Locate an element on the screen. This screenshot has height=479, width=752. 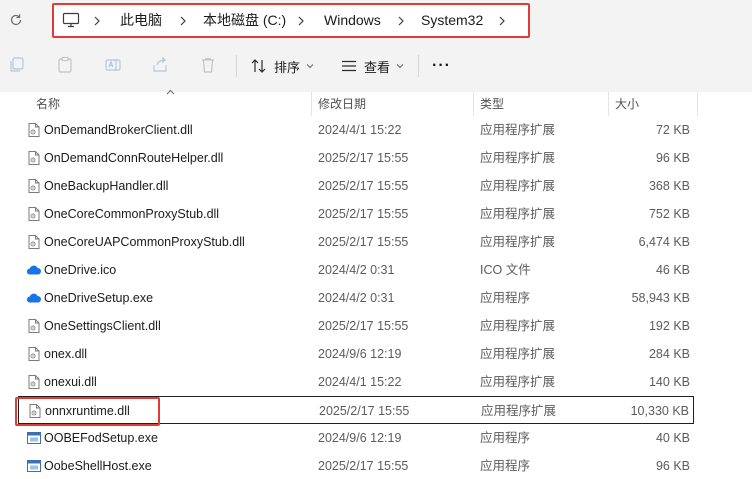
file-size: 140 KB is located at coordinates (669, 382).